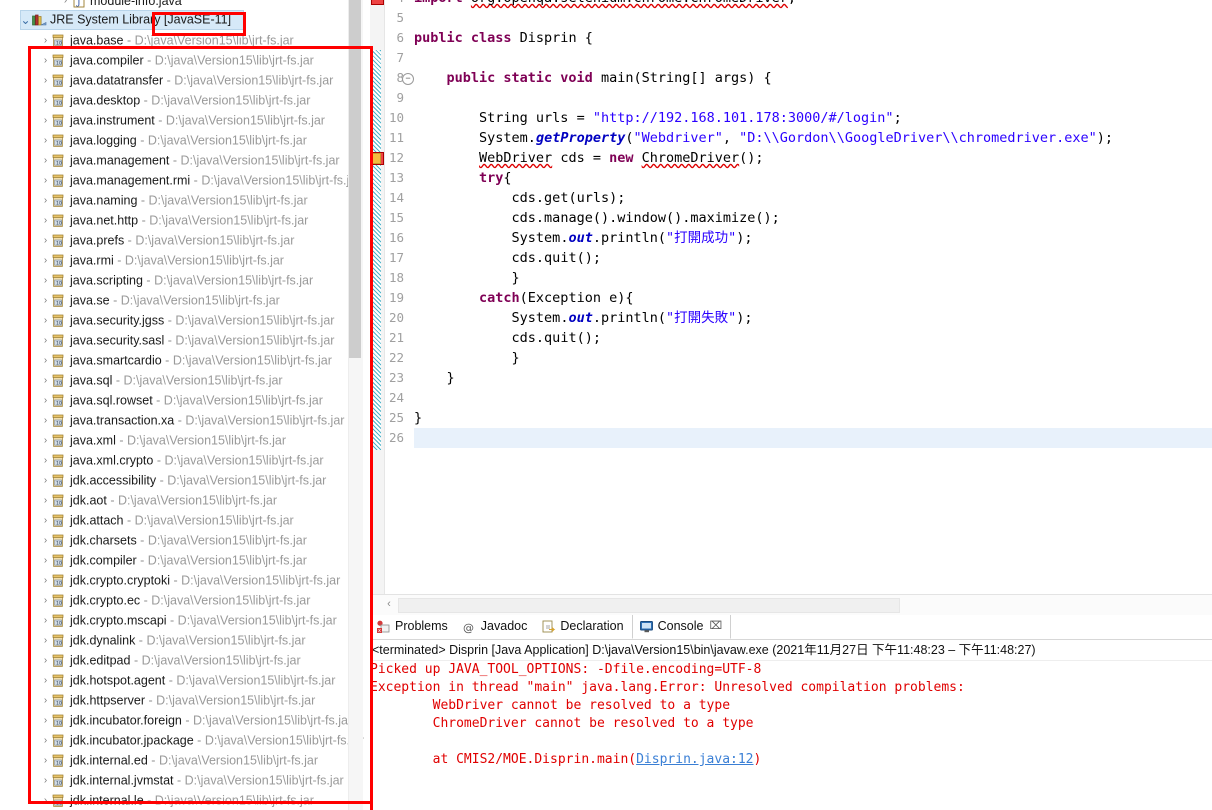  I want to click on tree-item-module-info: › Jmodule-info.java, so click(184, 4).